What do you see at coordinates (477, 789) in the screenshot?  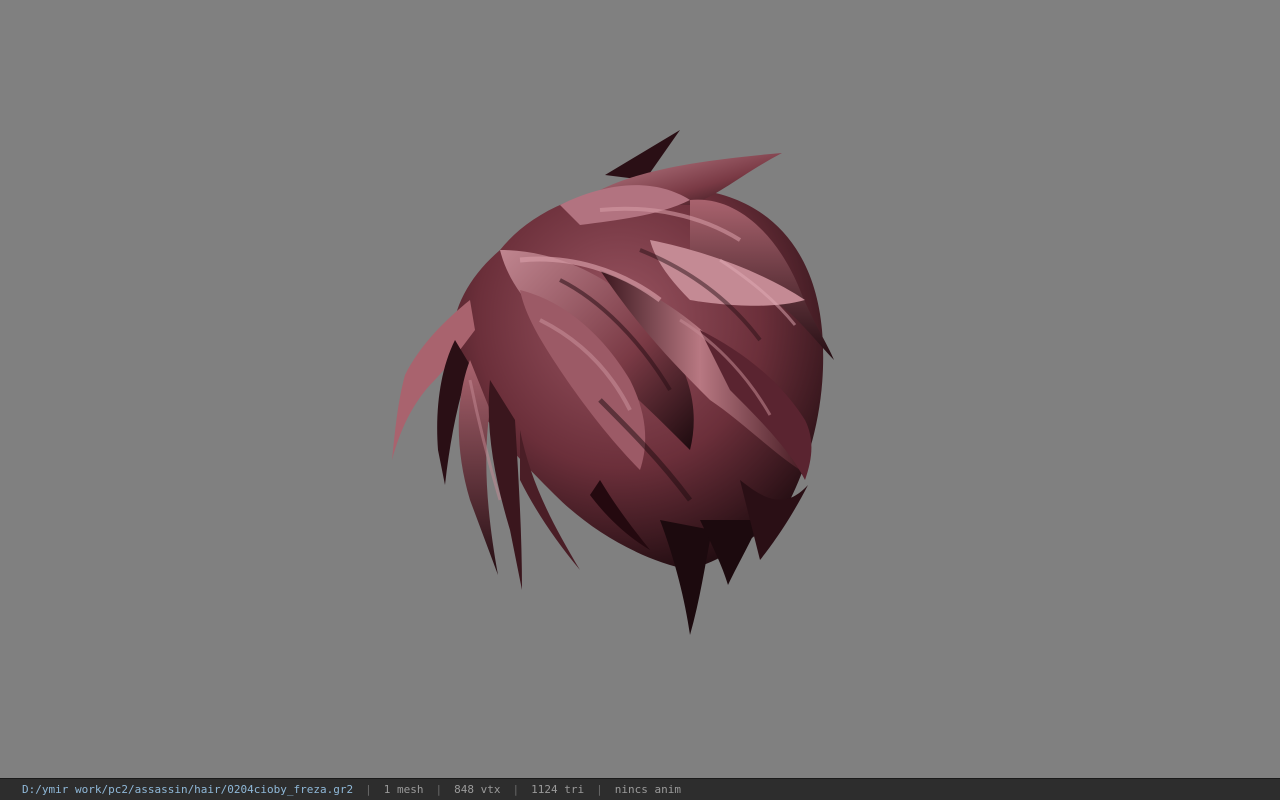 I see `vertex-count: 848 vtx` at bounding box center [477, 789].